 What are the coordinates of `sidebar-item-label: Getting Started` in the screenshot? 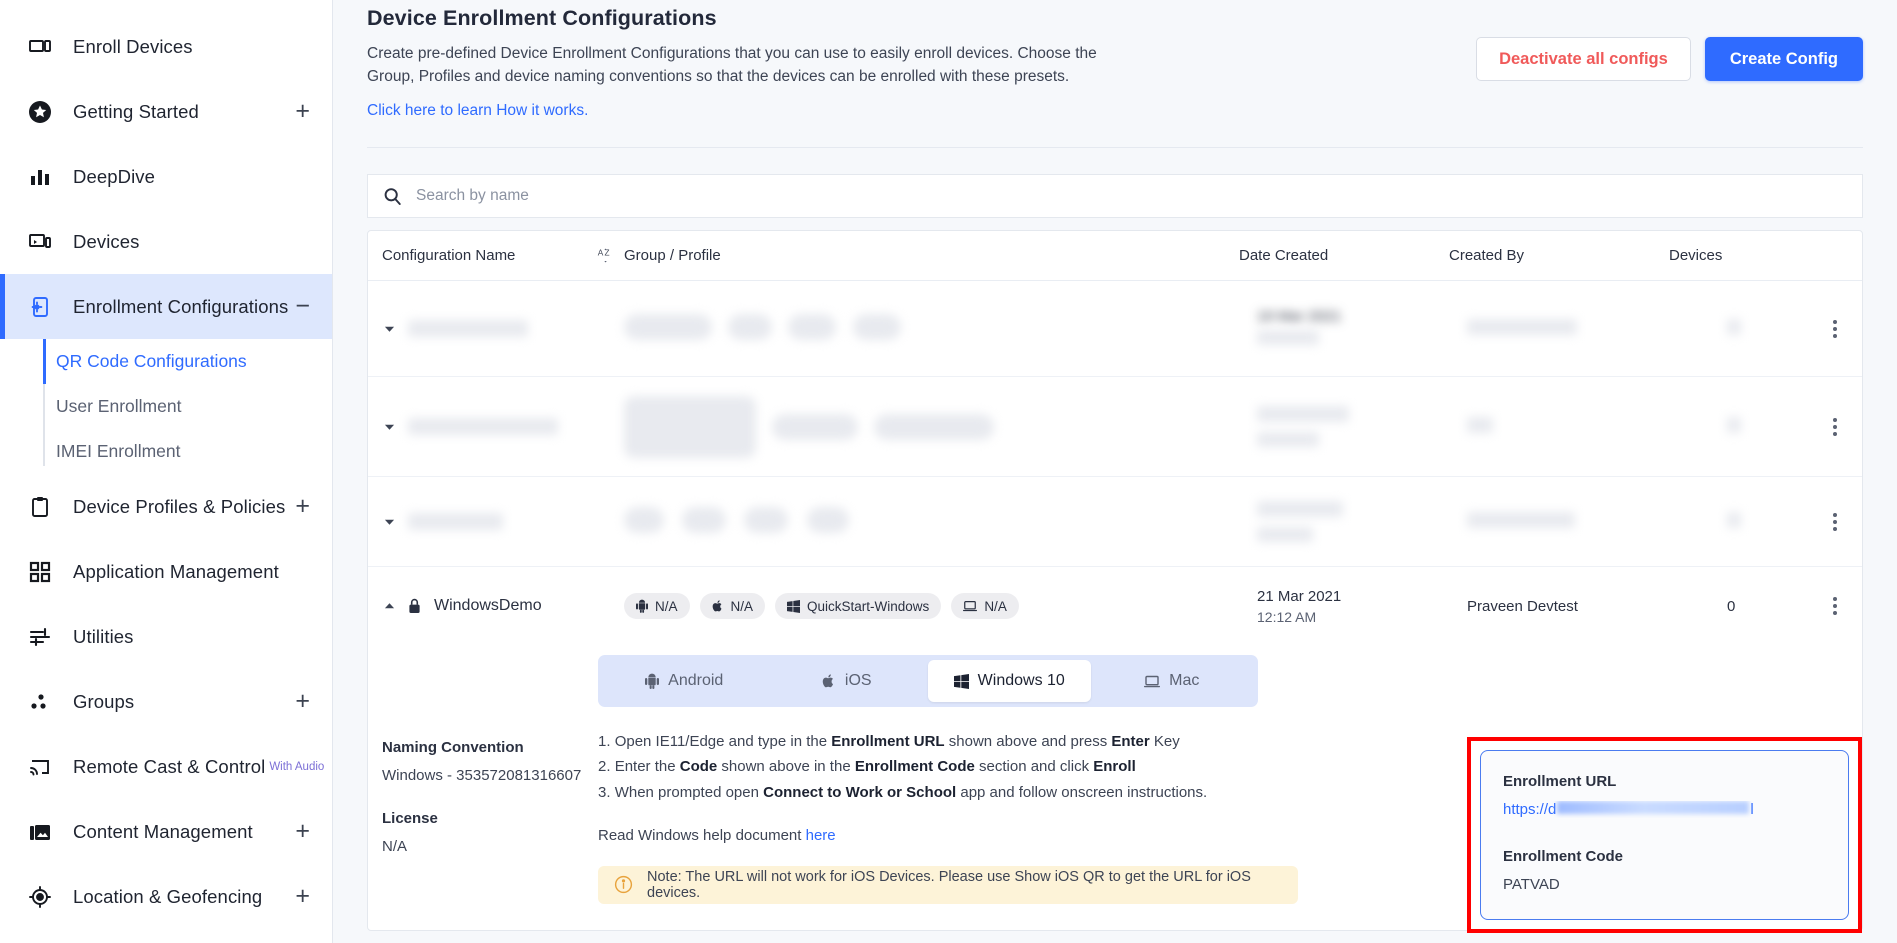 It's located at (136, 111).